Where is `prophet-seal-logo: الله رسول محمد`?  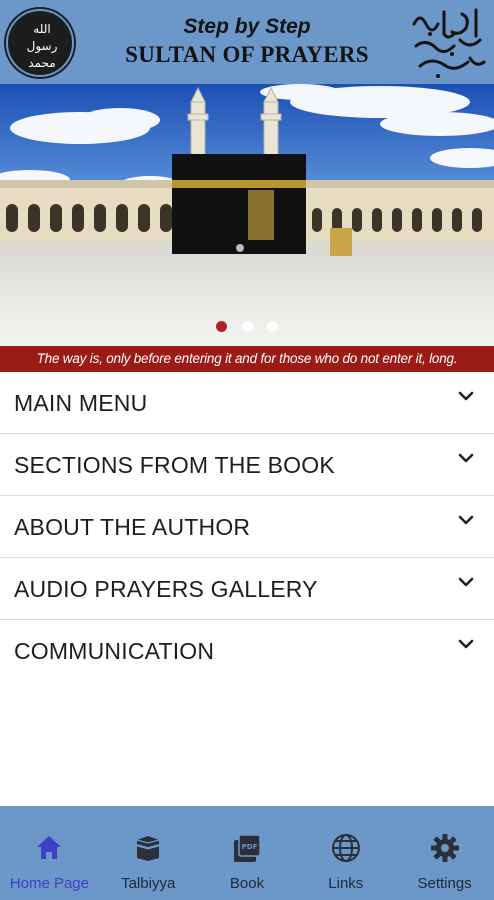 prophet-seal-logo: الله رسول محمد is located at coordinates (40, 43).